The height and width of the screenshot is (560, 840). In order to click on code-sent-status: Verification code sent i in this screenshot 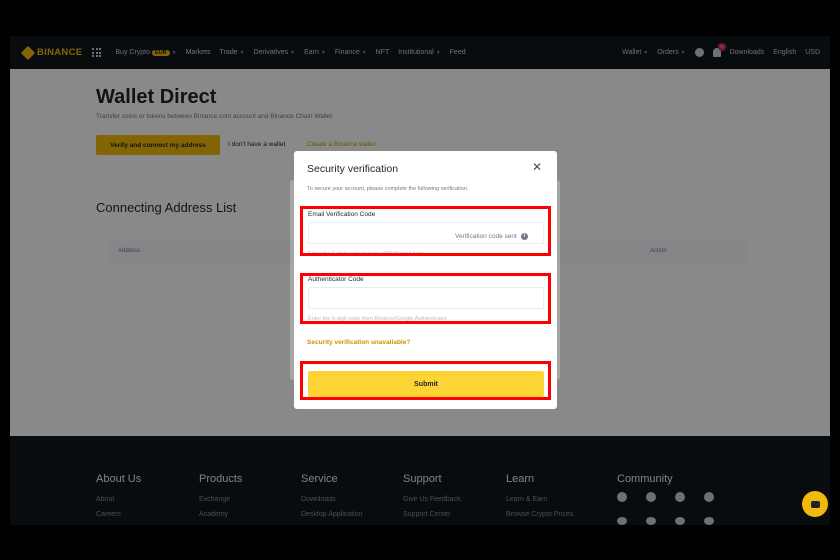, I will do `click(491, 236)`.